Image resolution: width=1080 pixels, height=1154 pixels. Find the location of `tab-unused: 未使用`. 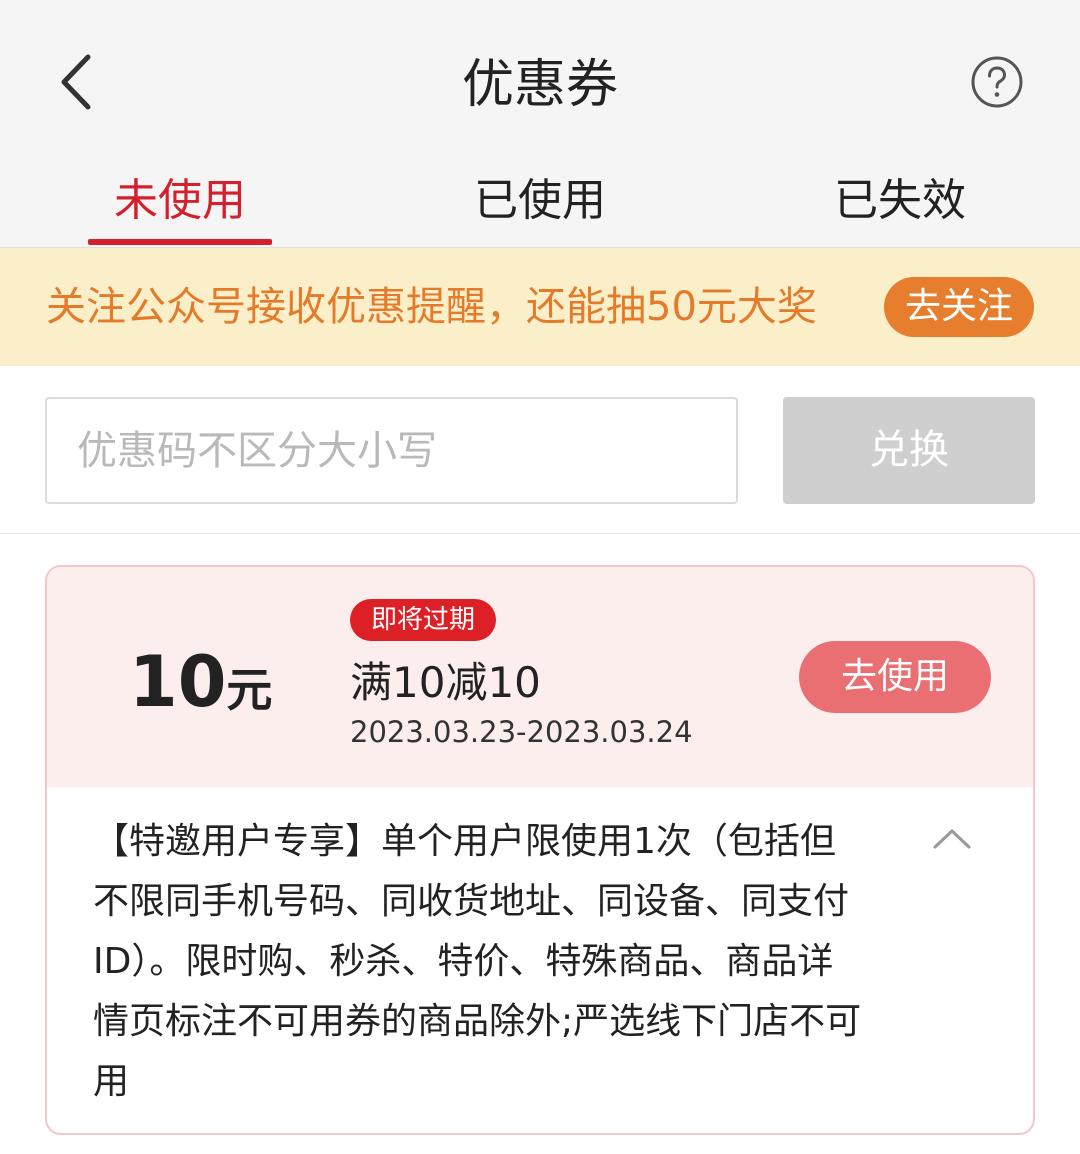

tab-unused: 未使用 is located at coordinates (180, 206).